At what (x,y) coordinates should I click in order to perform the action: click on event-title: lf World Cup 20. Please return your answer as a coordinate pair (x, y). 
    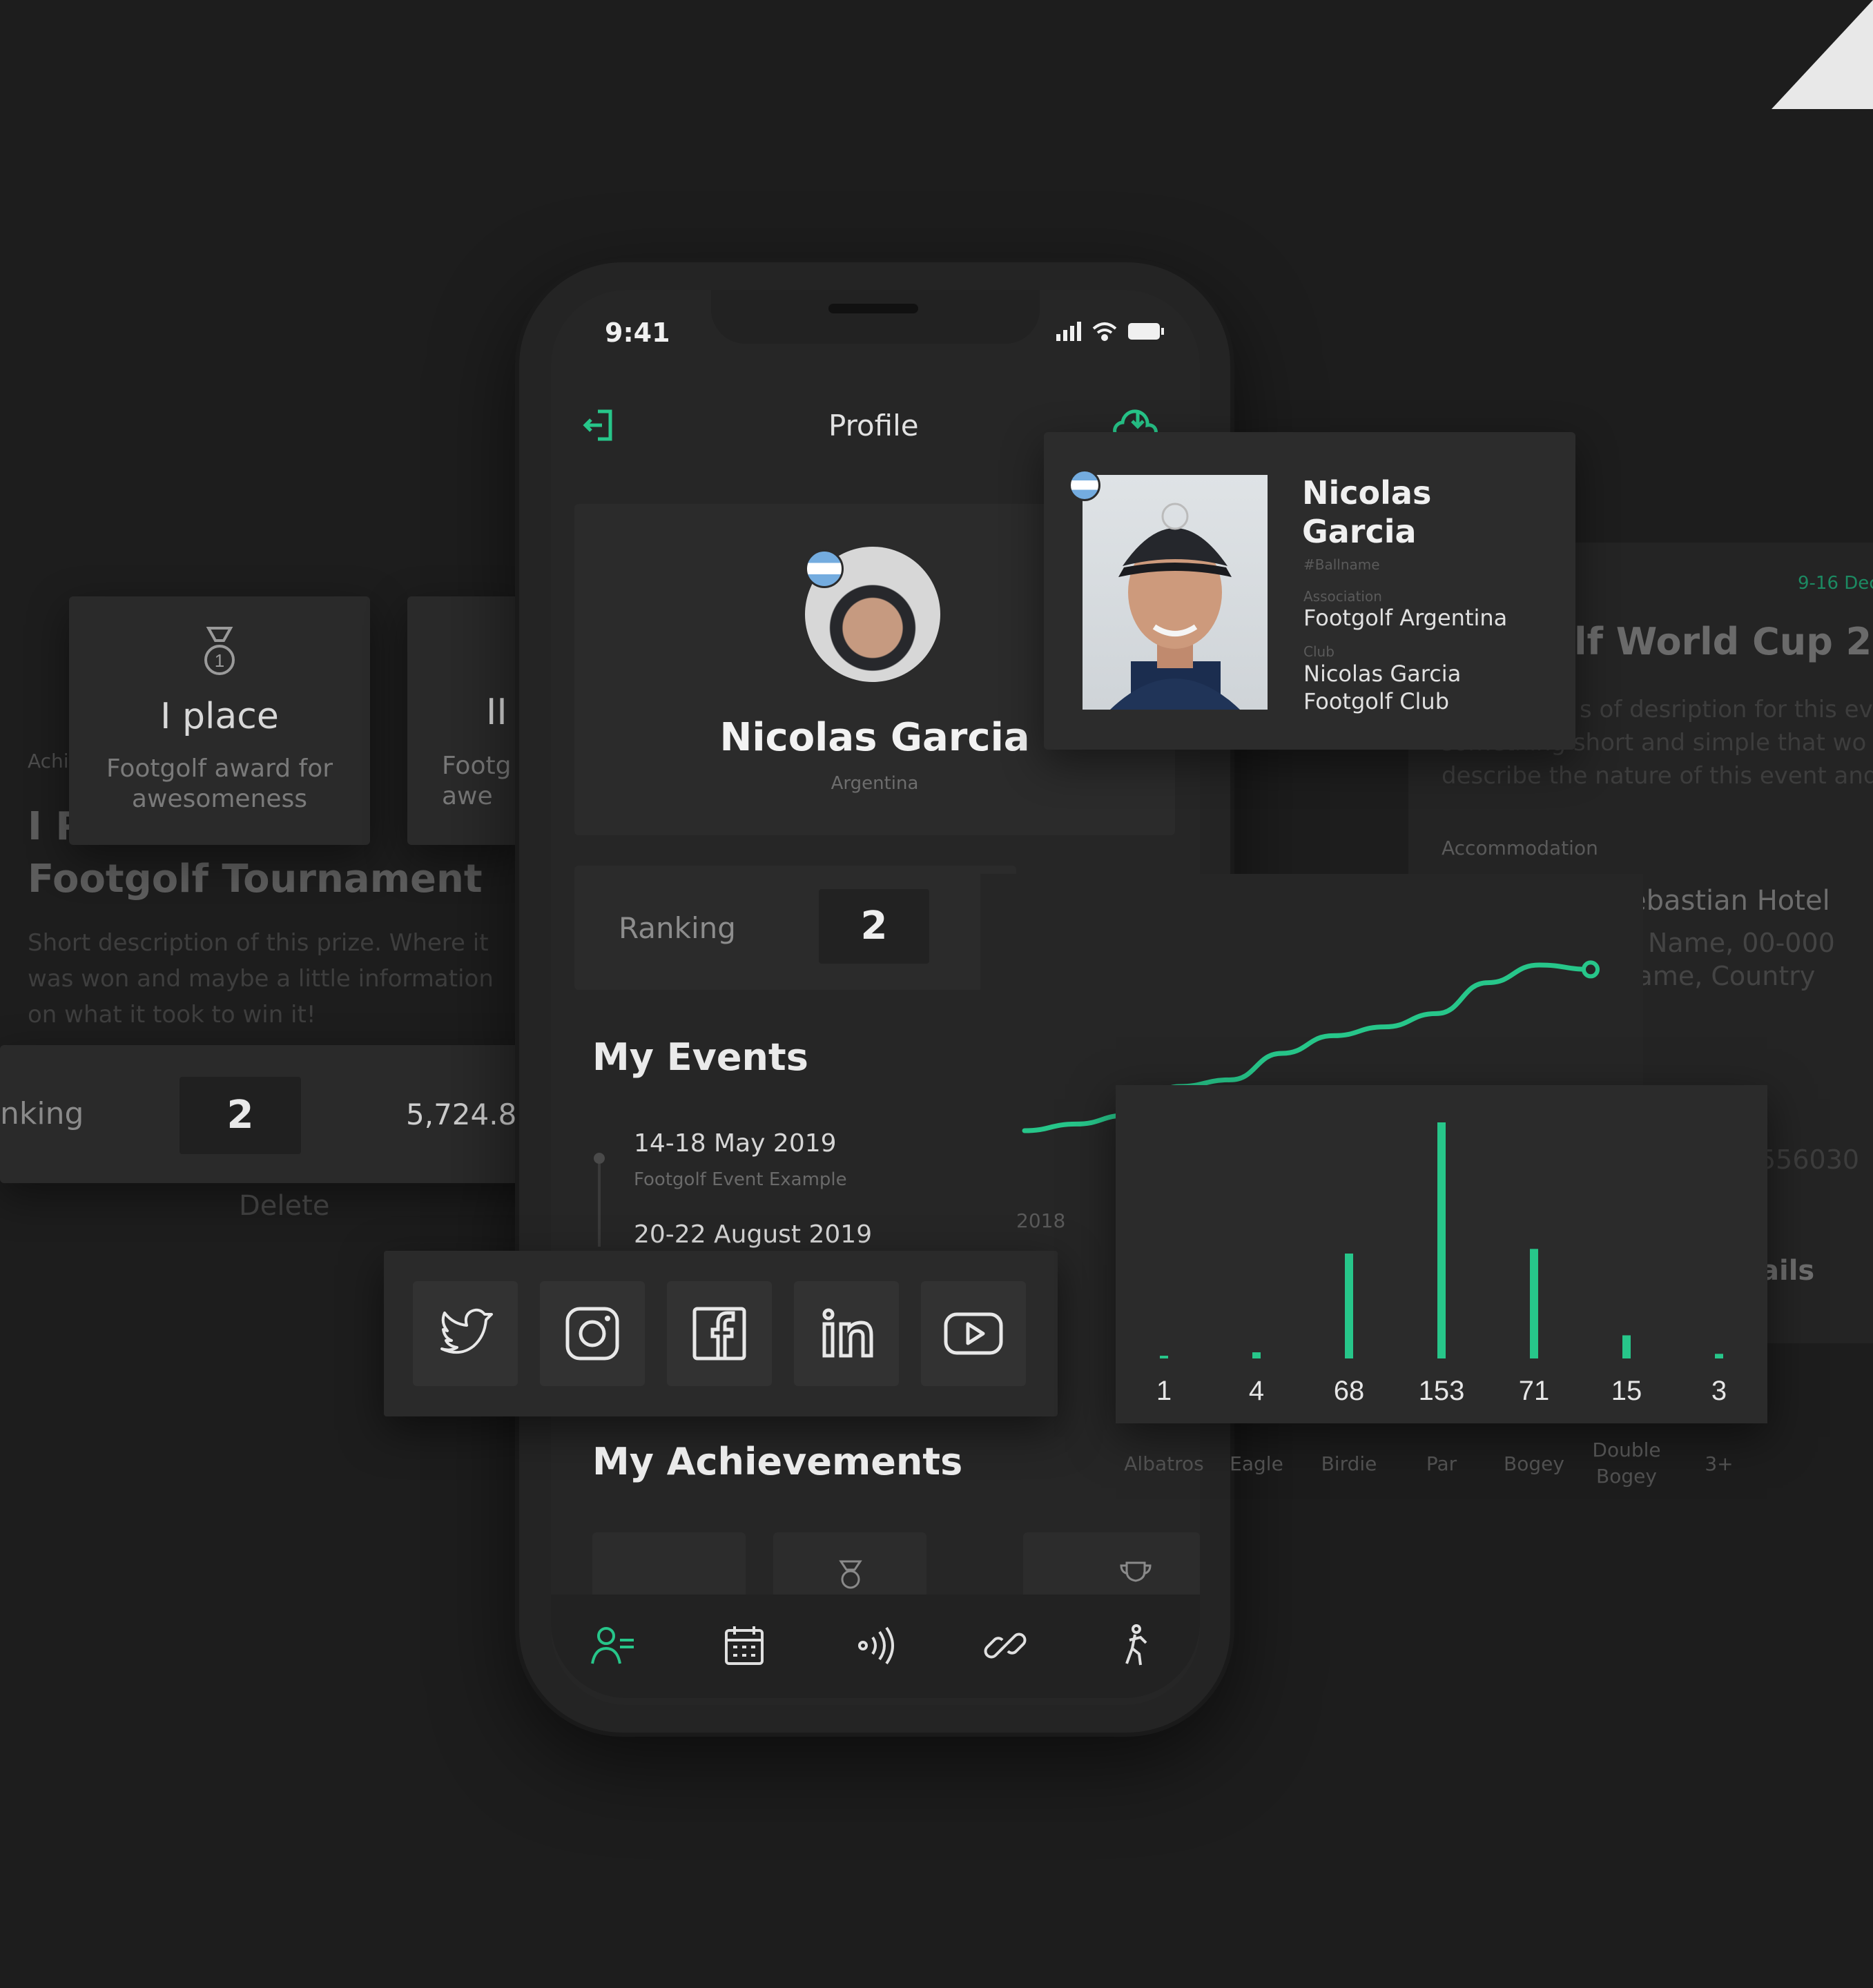
    Looking at the image, I should click on (1723, 641).